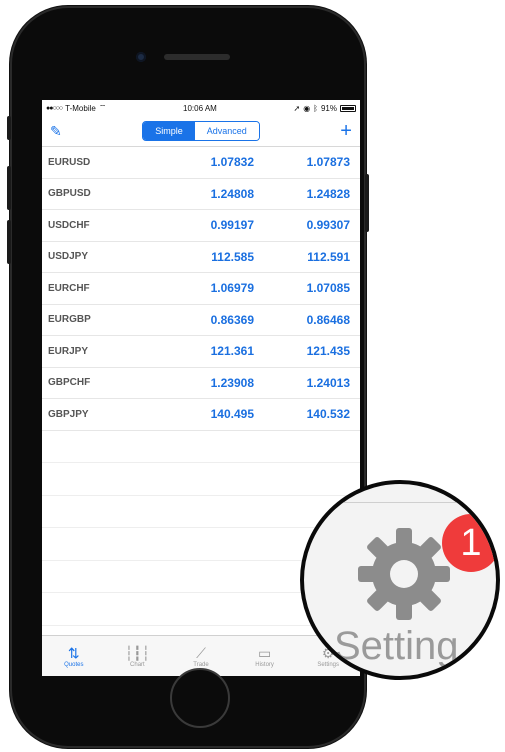 Image resolution: width=505 pixels, height=752 pixels. I want to click on battery-percent: 91%, so click(328, 108).